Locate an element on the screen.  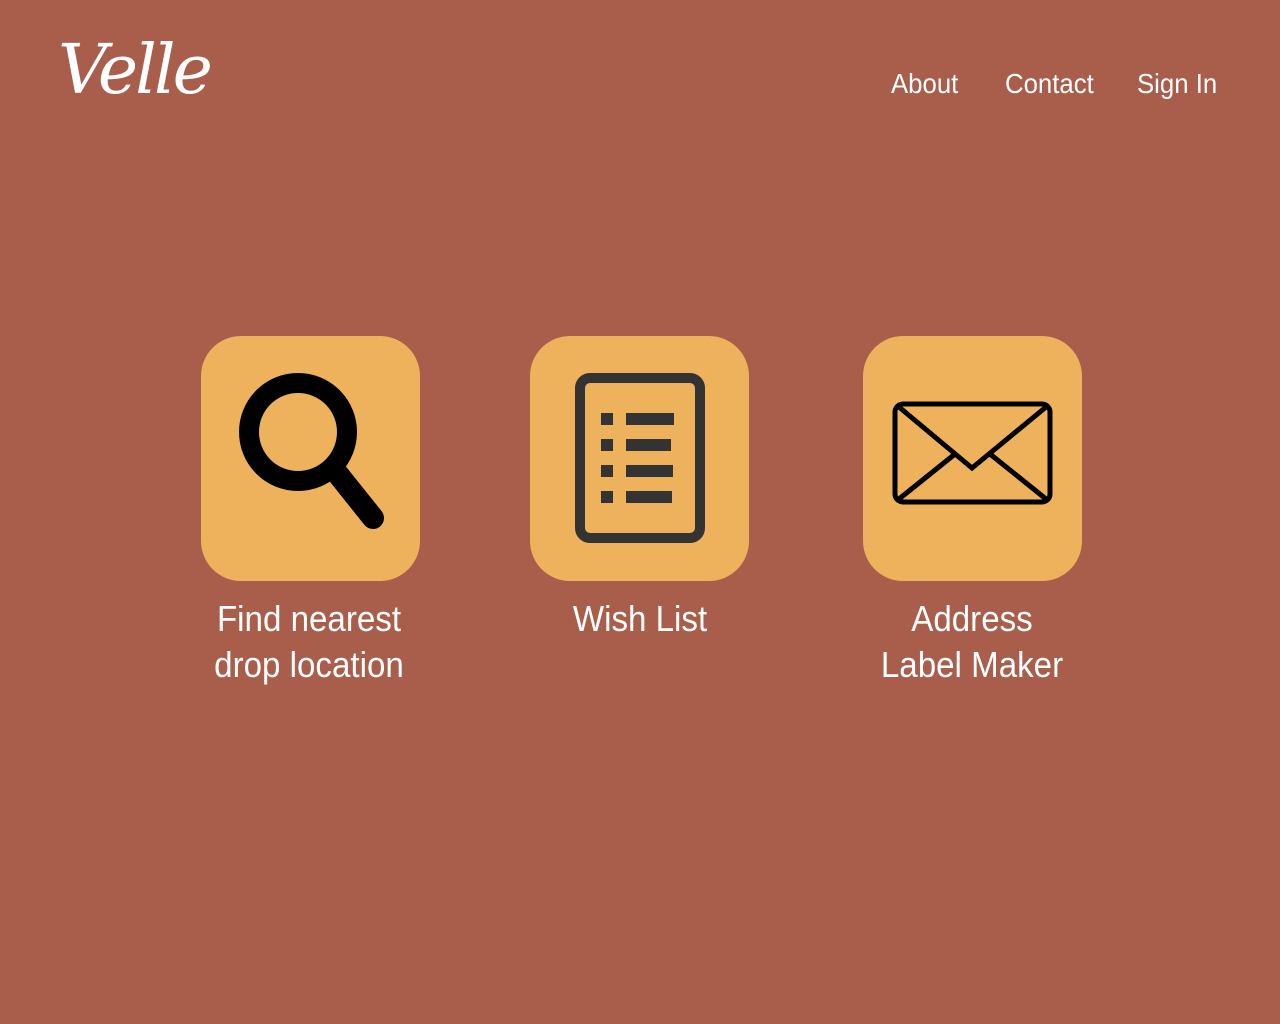
nav-sign-in-link: Sign In is located at coordinates (1177, 84).